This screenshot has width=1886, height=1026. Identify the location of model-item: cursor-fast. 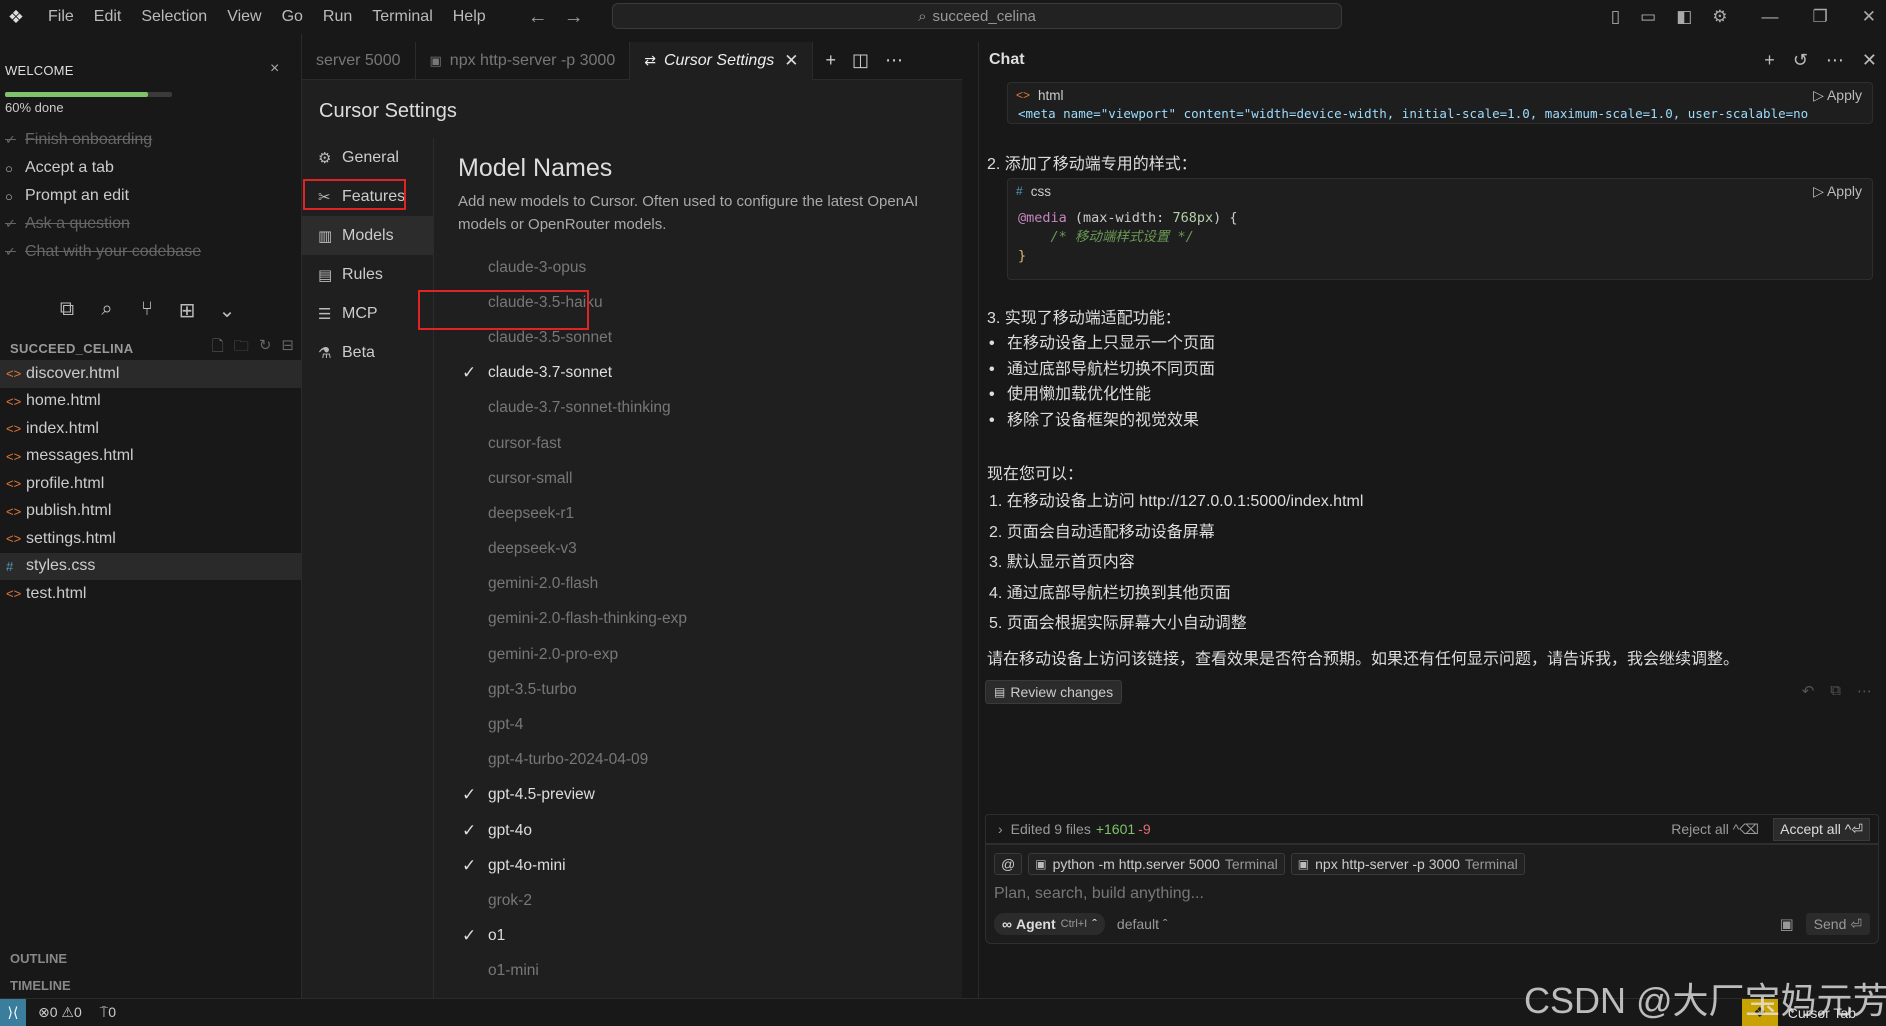
(574, 443).